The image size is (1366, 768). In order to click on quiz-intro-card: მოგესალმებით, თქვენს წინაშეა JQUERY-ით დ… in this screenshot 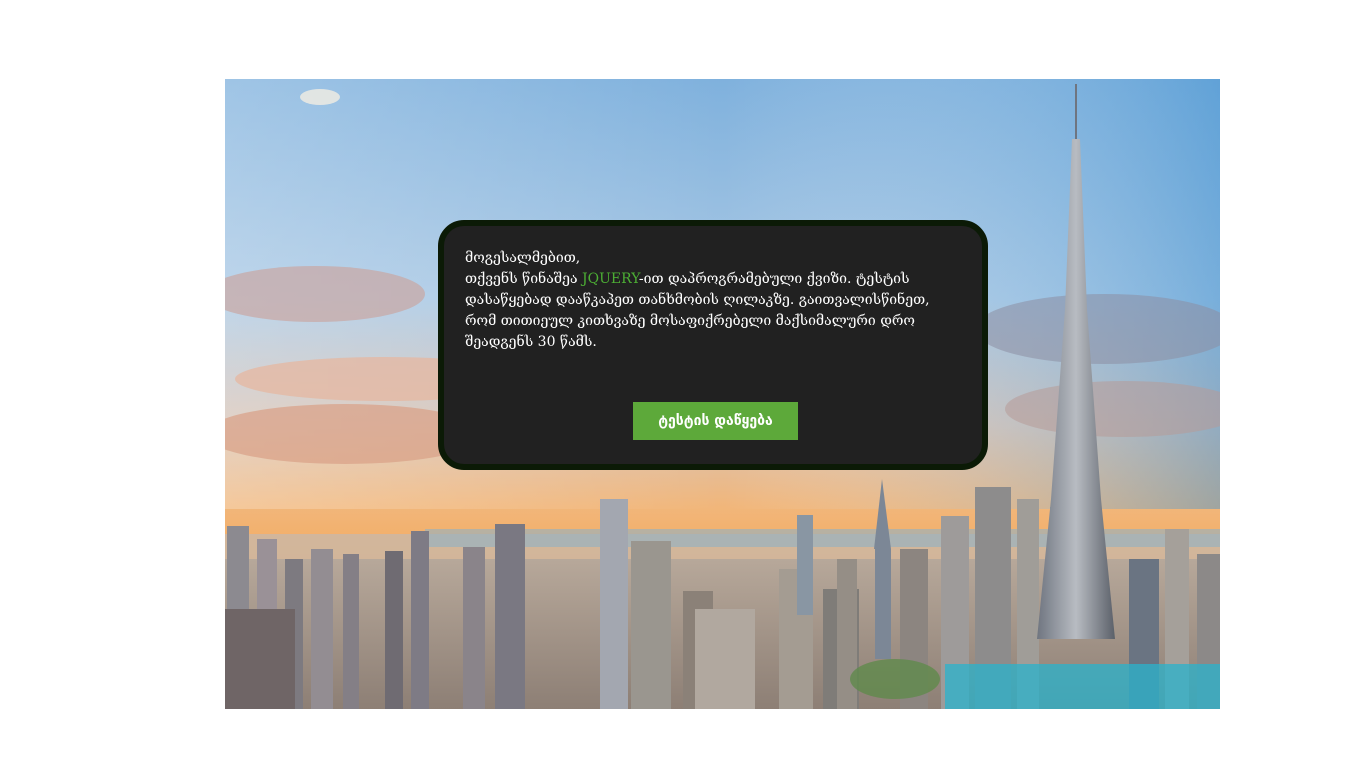, I will do `click(713, 345)`.